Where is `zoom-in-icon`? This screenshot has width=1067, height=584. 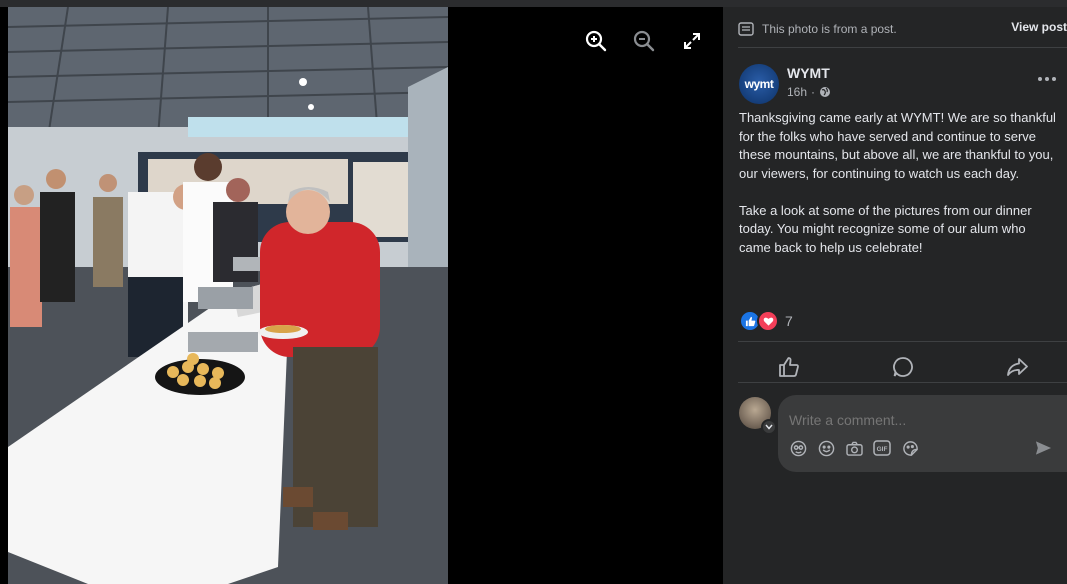 zoom-in-icon is located at coordinates (596, 41).